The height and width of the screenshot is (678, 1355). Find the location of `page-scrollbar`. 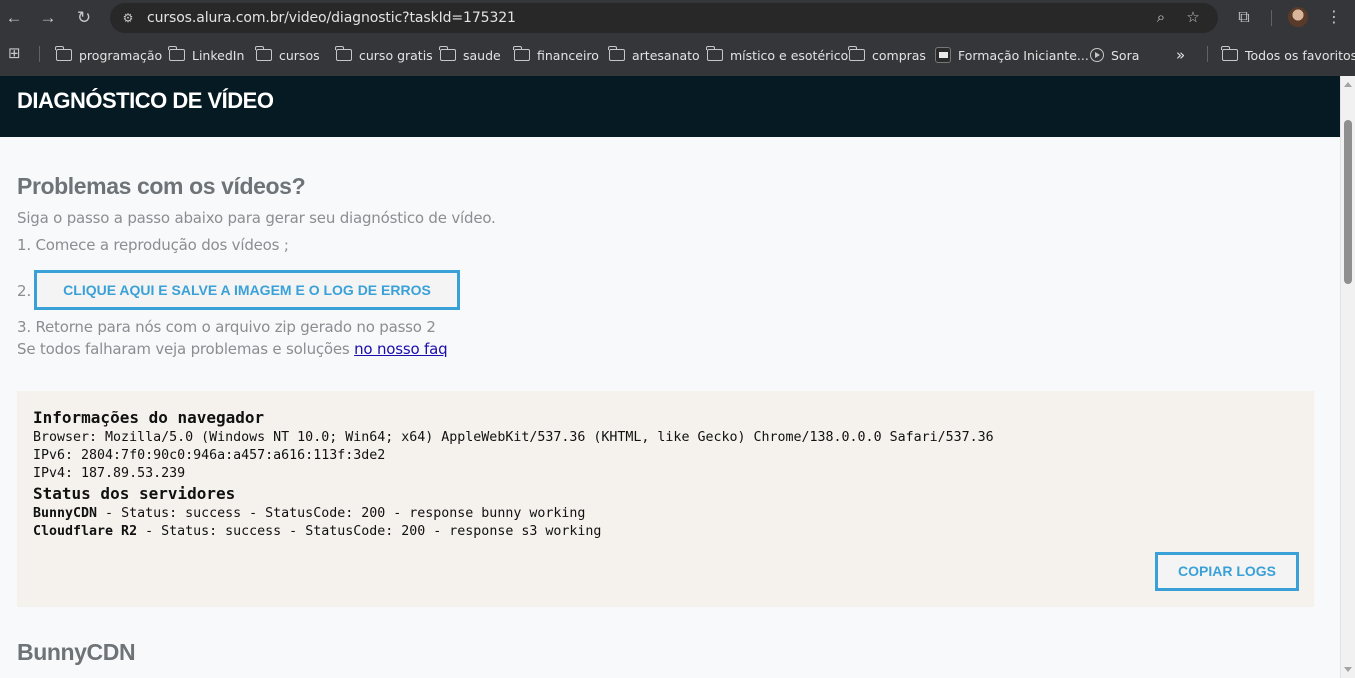

page-scrollbar is located at coordinates (1347, 377).